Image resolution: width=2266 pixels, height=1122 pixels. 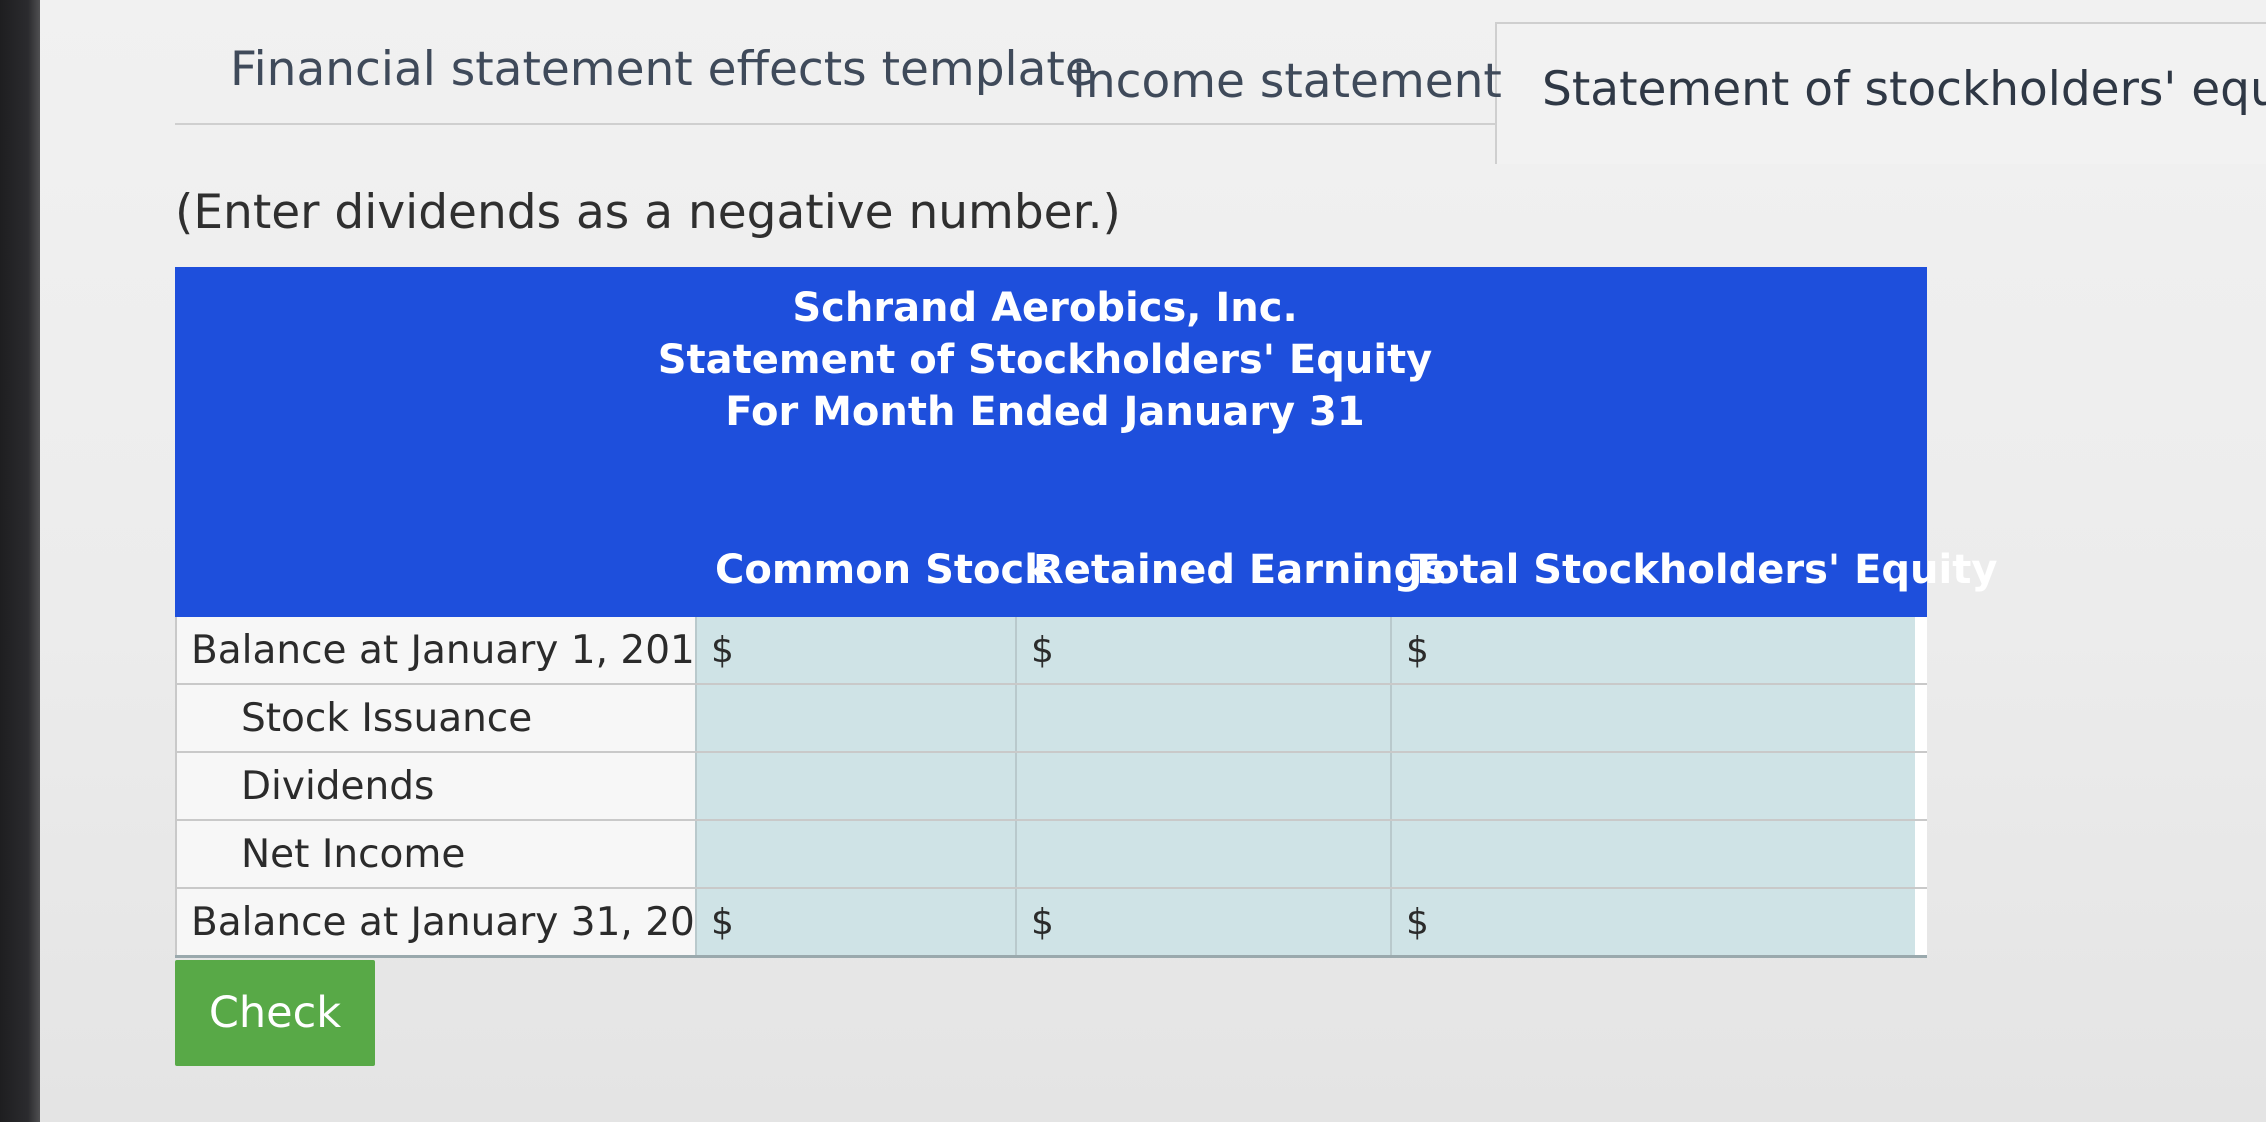 What do you see at coordinates (459, 922) in the screenshot?
I see `row-label: Balance at January 31, 2019` at bounding box center [459, 922].